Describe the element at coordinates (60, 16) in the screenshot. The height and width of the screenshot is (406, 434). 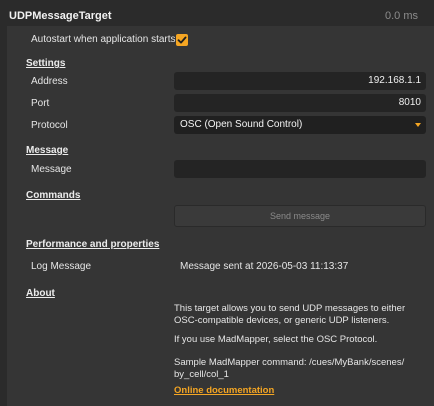
I see `header-title: UDPMessageTarget` at that location.